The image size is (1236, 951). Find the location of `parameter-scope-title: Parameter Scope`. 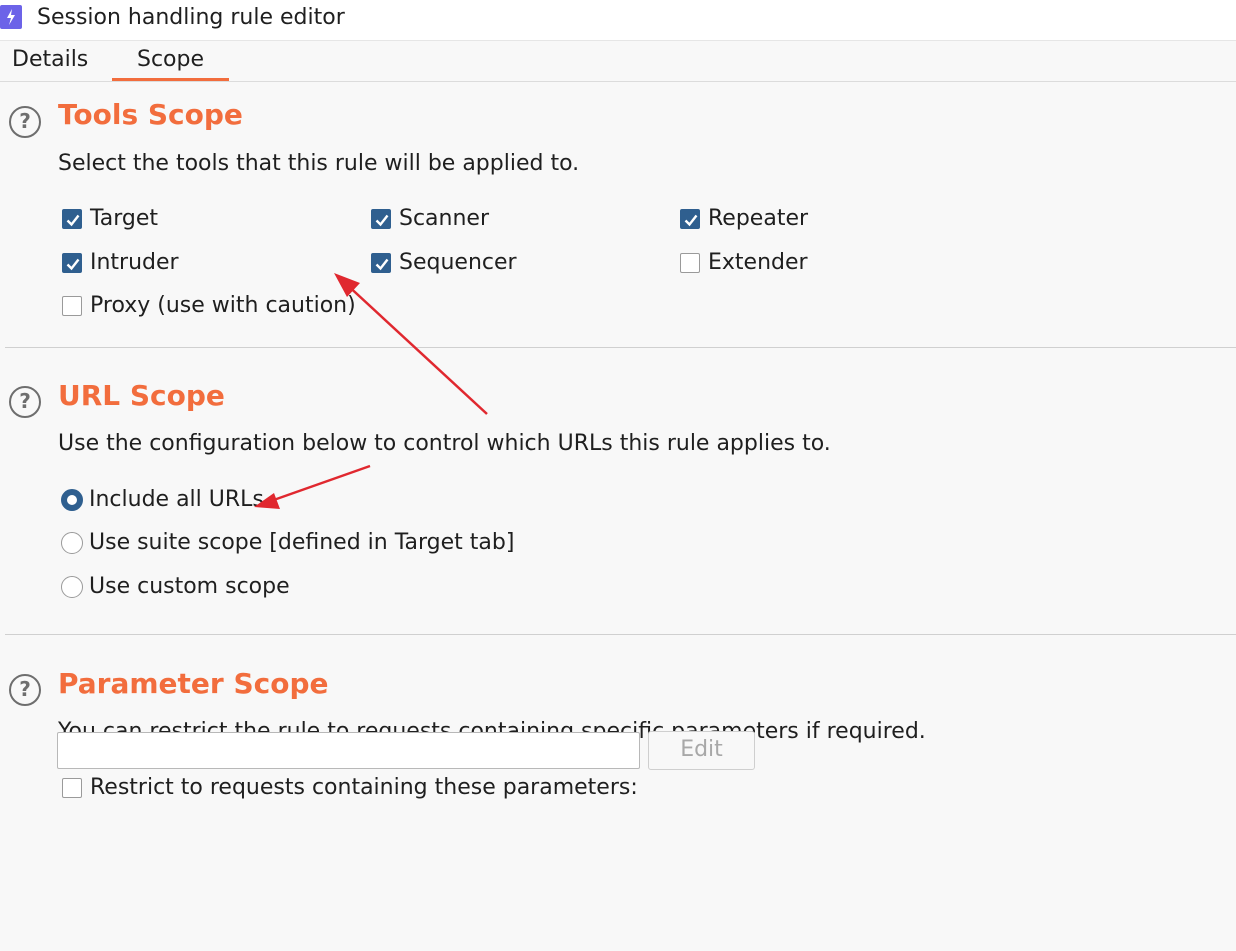

parameter-scope-title: Parameter Scope is located at coordinates (193, 683).